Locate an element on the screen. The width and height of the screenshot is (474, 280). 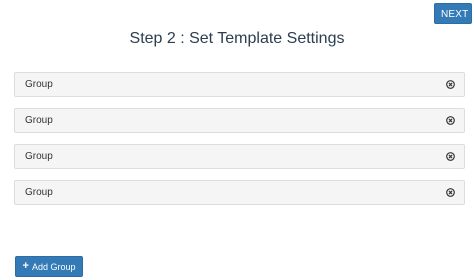
add-group-button: + Add Group is located at coordinates (49, 266).